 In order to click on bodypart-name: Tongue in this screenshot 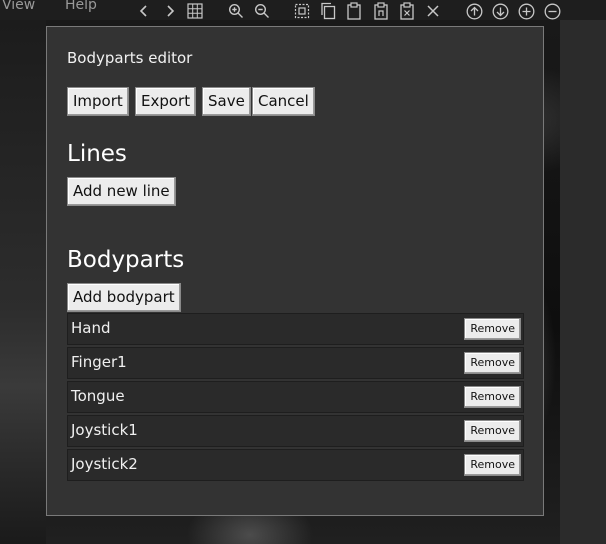, I will do `click(98, 396)`.